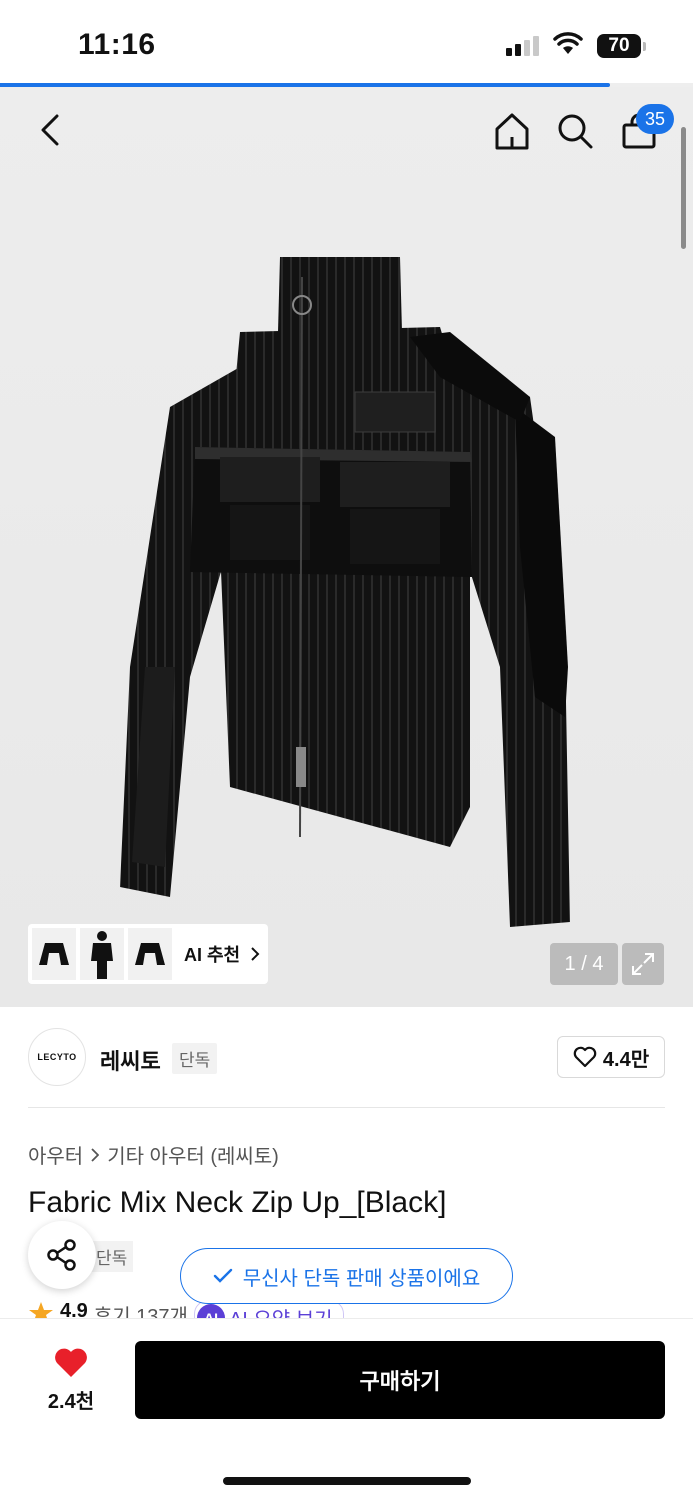 This screenshot has width=693, height=1500. Describe the element at coordinates (57, 1057) in the screenshot. I see `brand-logo: LECYTO` at that location.